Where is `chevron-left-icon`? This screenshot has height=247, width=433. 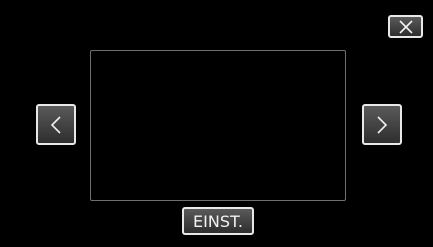 chevron-left-icon is located at coordinates (56, 125).